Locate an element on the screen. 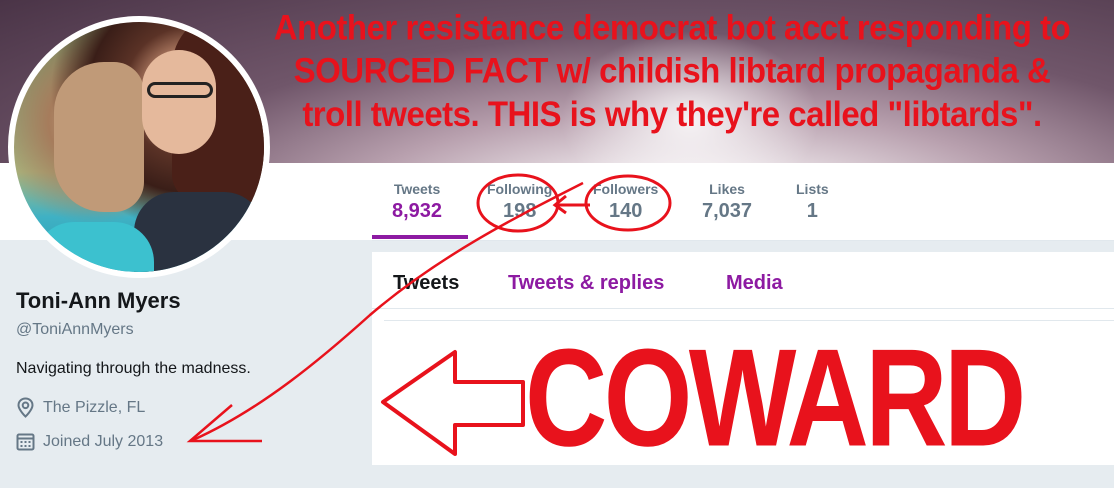 Image resolution: width=1114 pixels, height=488 pixels. calendar-icon is located at coordinates (25, 442).